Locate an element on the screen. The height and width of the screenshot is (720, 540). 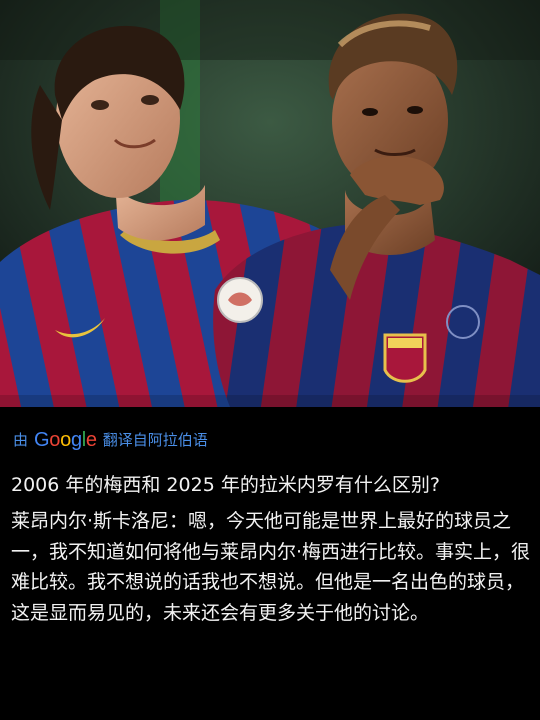
translated-by-prefix: 由 is located at coordinates (21, 439).